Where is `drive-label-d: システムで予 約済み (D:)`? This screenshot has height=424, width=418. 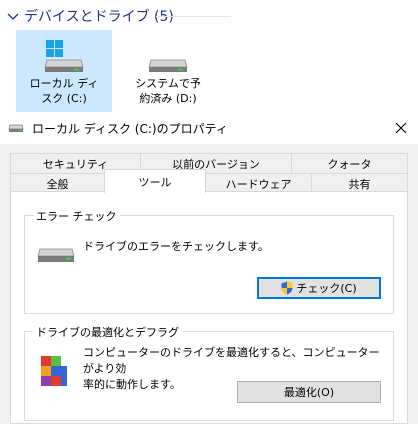 drive-label-d: システムで予 約済み (D:) is located at coordinates (168, 91).